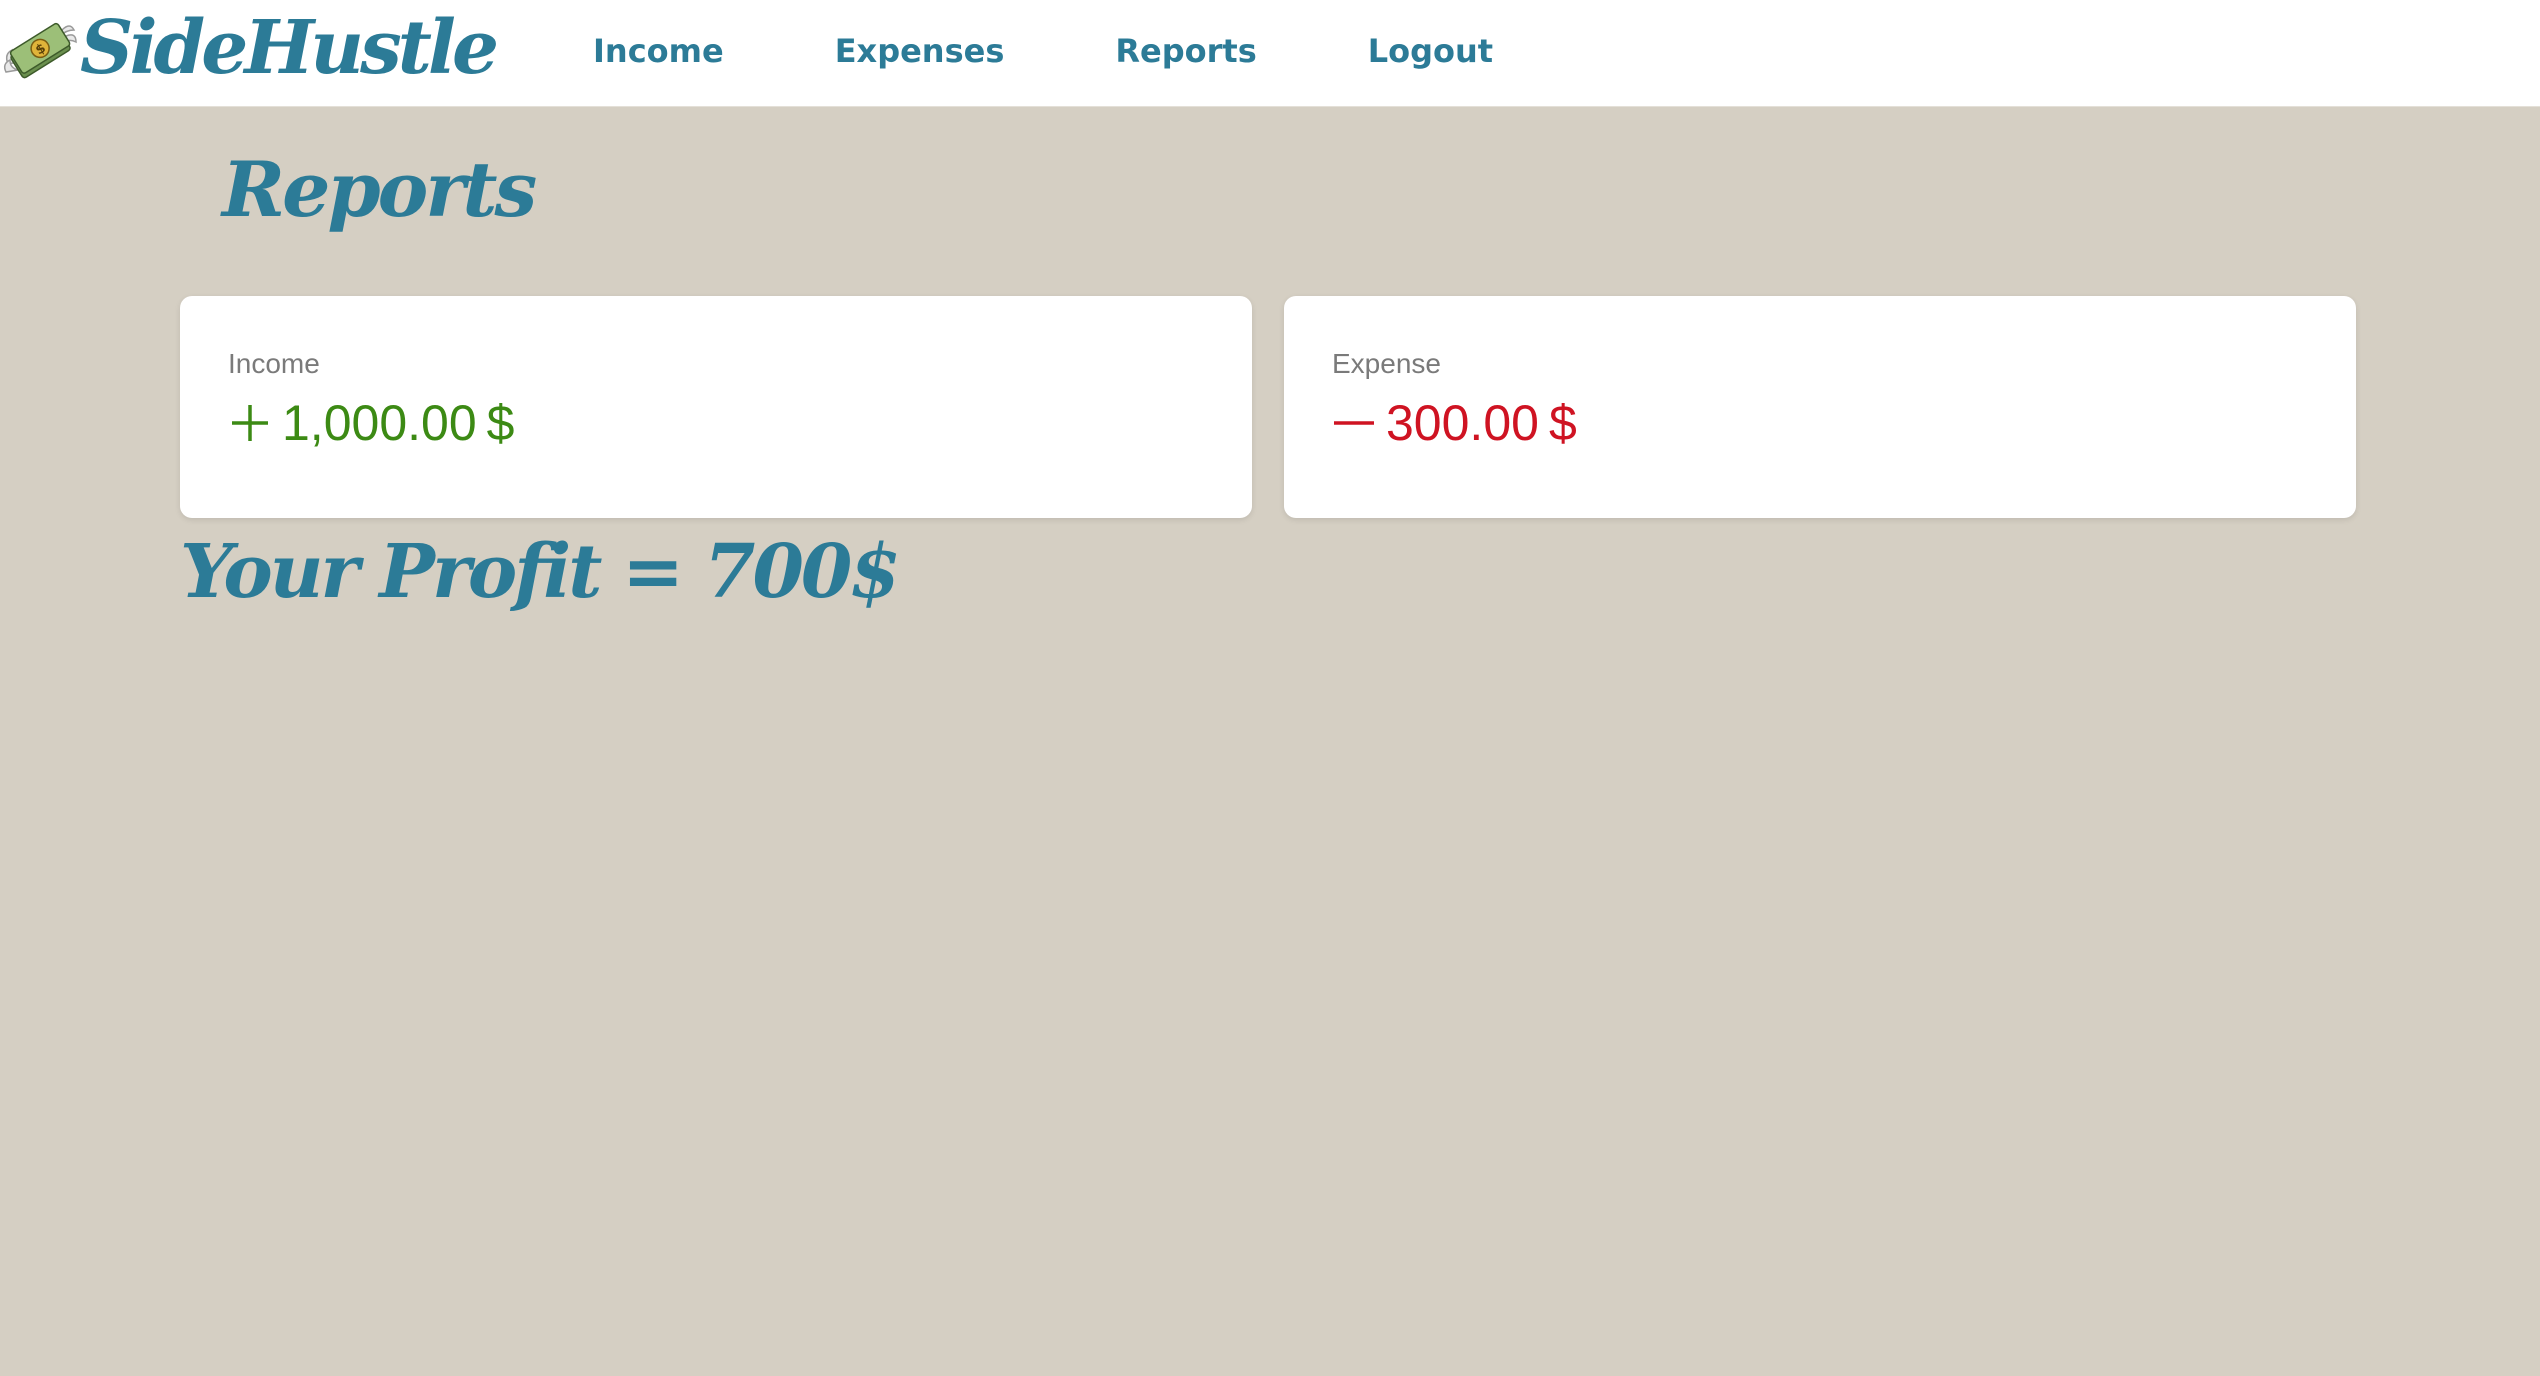 The image size is (2540, 1376). What do you see at coordinates (274, 363) in the screenshot?
I see `income-card-label: Income` at bounding box center [274, 363].